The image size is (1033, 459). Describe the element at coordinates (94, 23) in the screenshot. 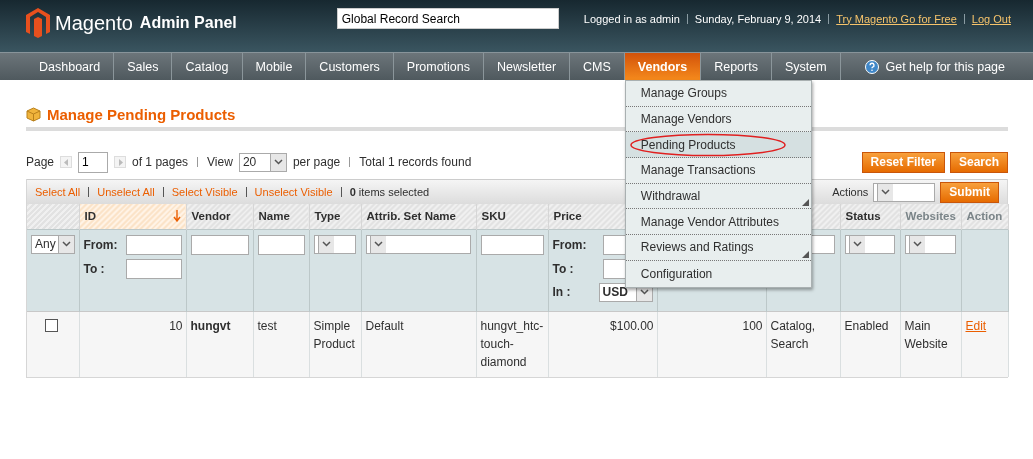

I see `logo-text: Magento` at that location.